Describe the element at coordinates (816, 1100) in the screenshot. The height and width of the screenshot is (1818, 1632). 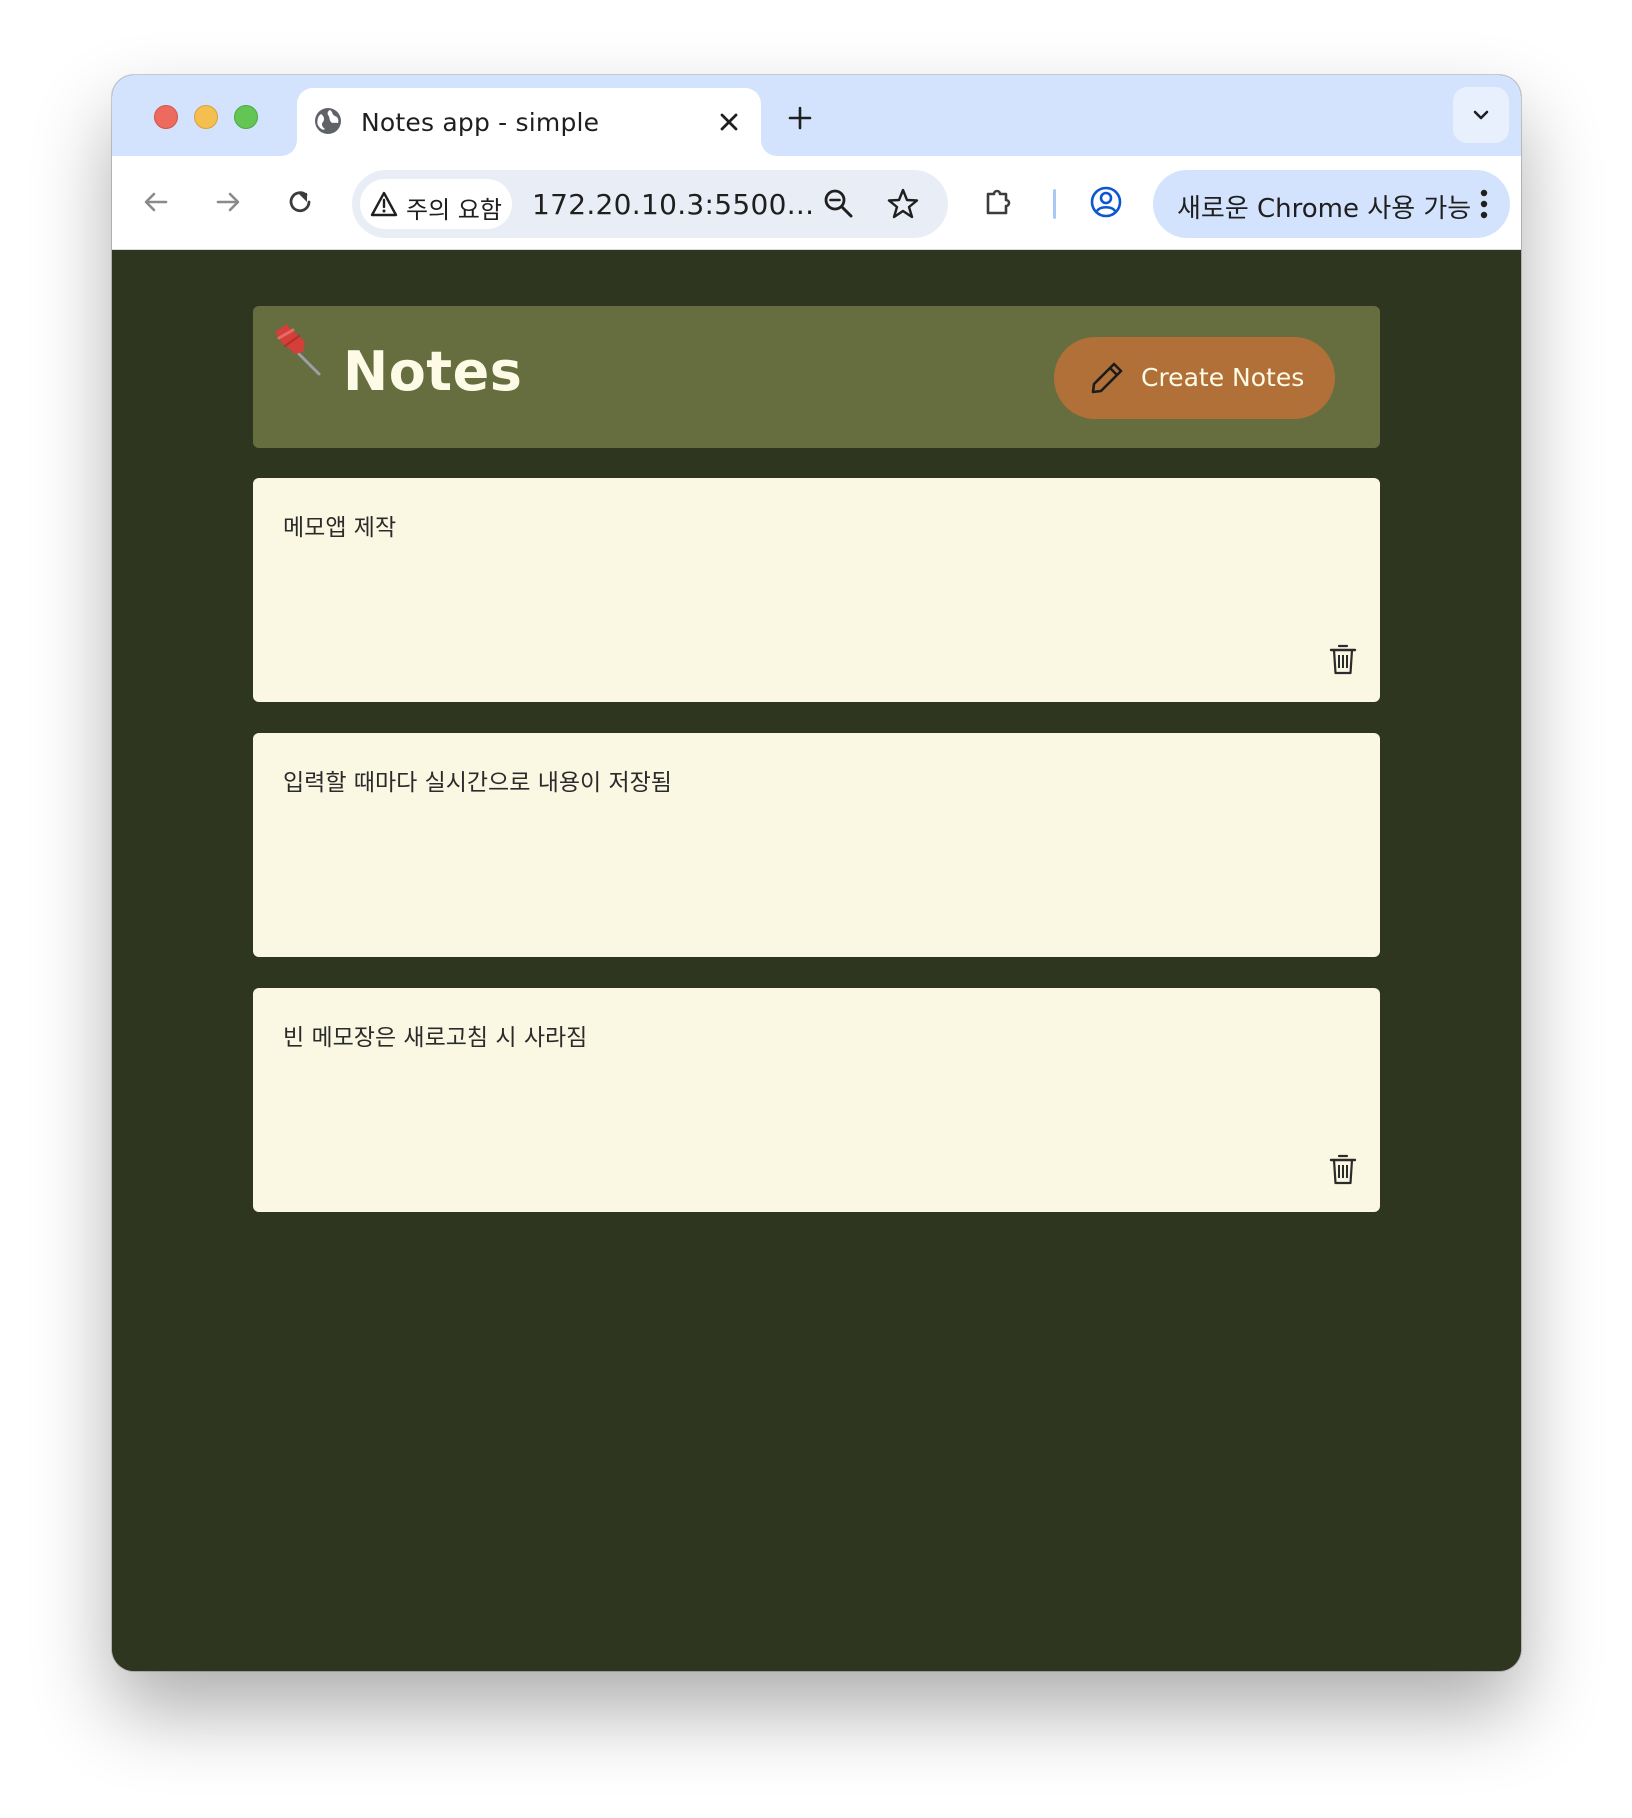
I see `note-card: 빈 메모장은 새로고침 시 사라짐` at that location.